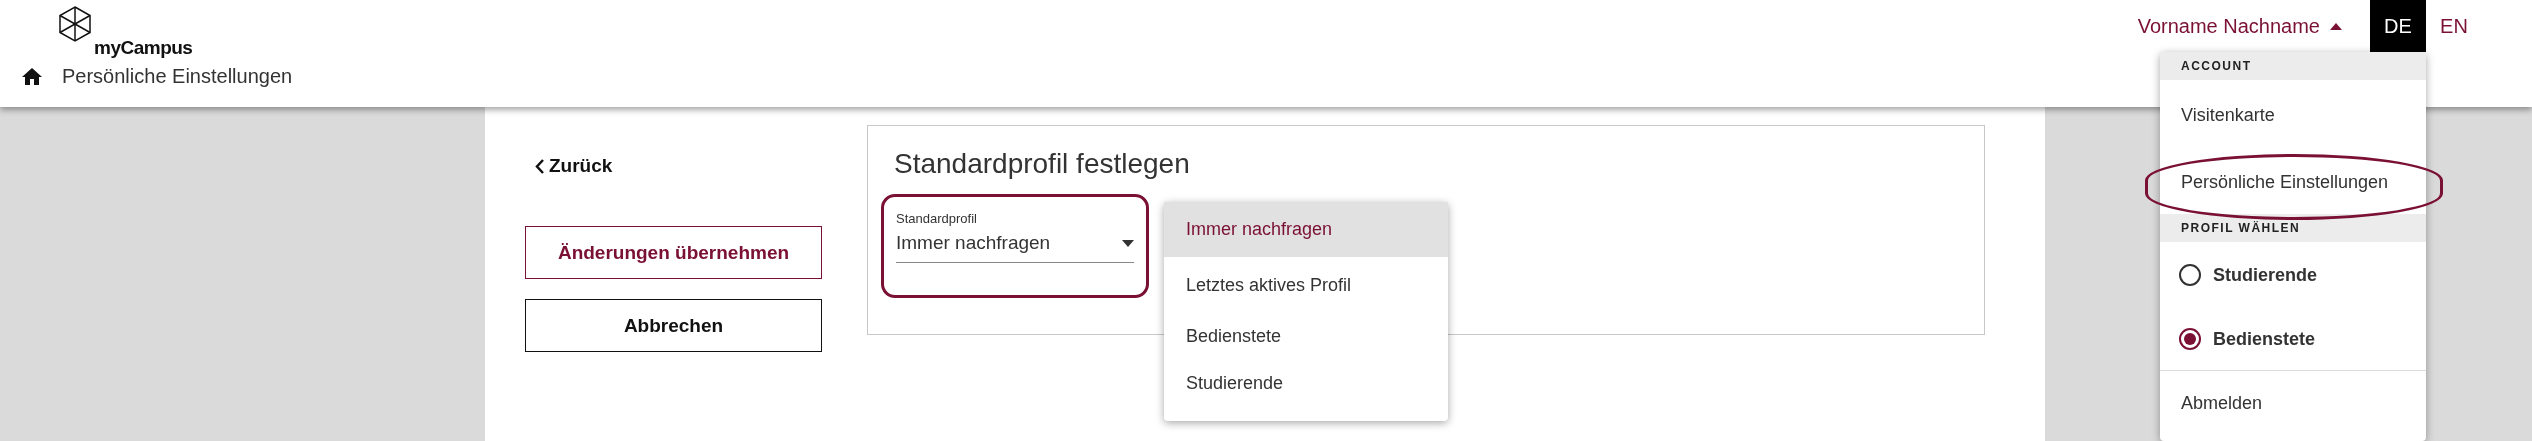  What do you see at coordinates (574, 166) in the screenshot?
I see `back-link: Zurück` at bounding box center [574, 166].